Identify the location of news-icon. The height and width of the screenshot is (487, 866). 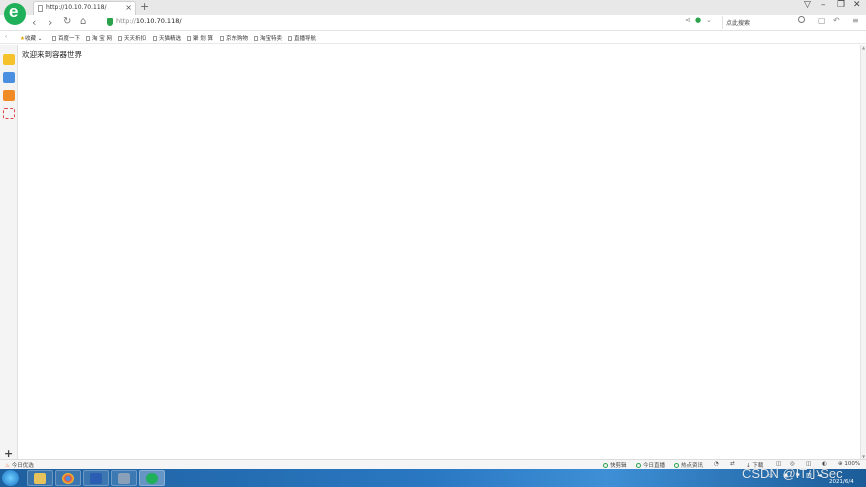
(676, 465).